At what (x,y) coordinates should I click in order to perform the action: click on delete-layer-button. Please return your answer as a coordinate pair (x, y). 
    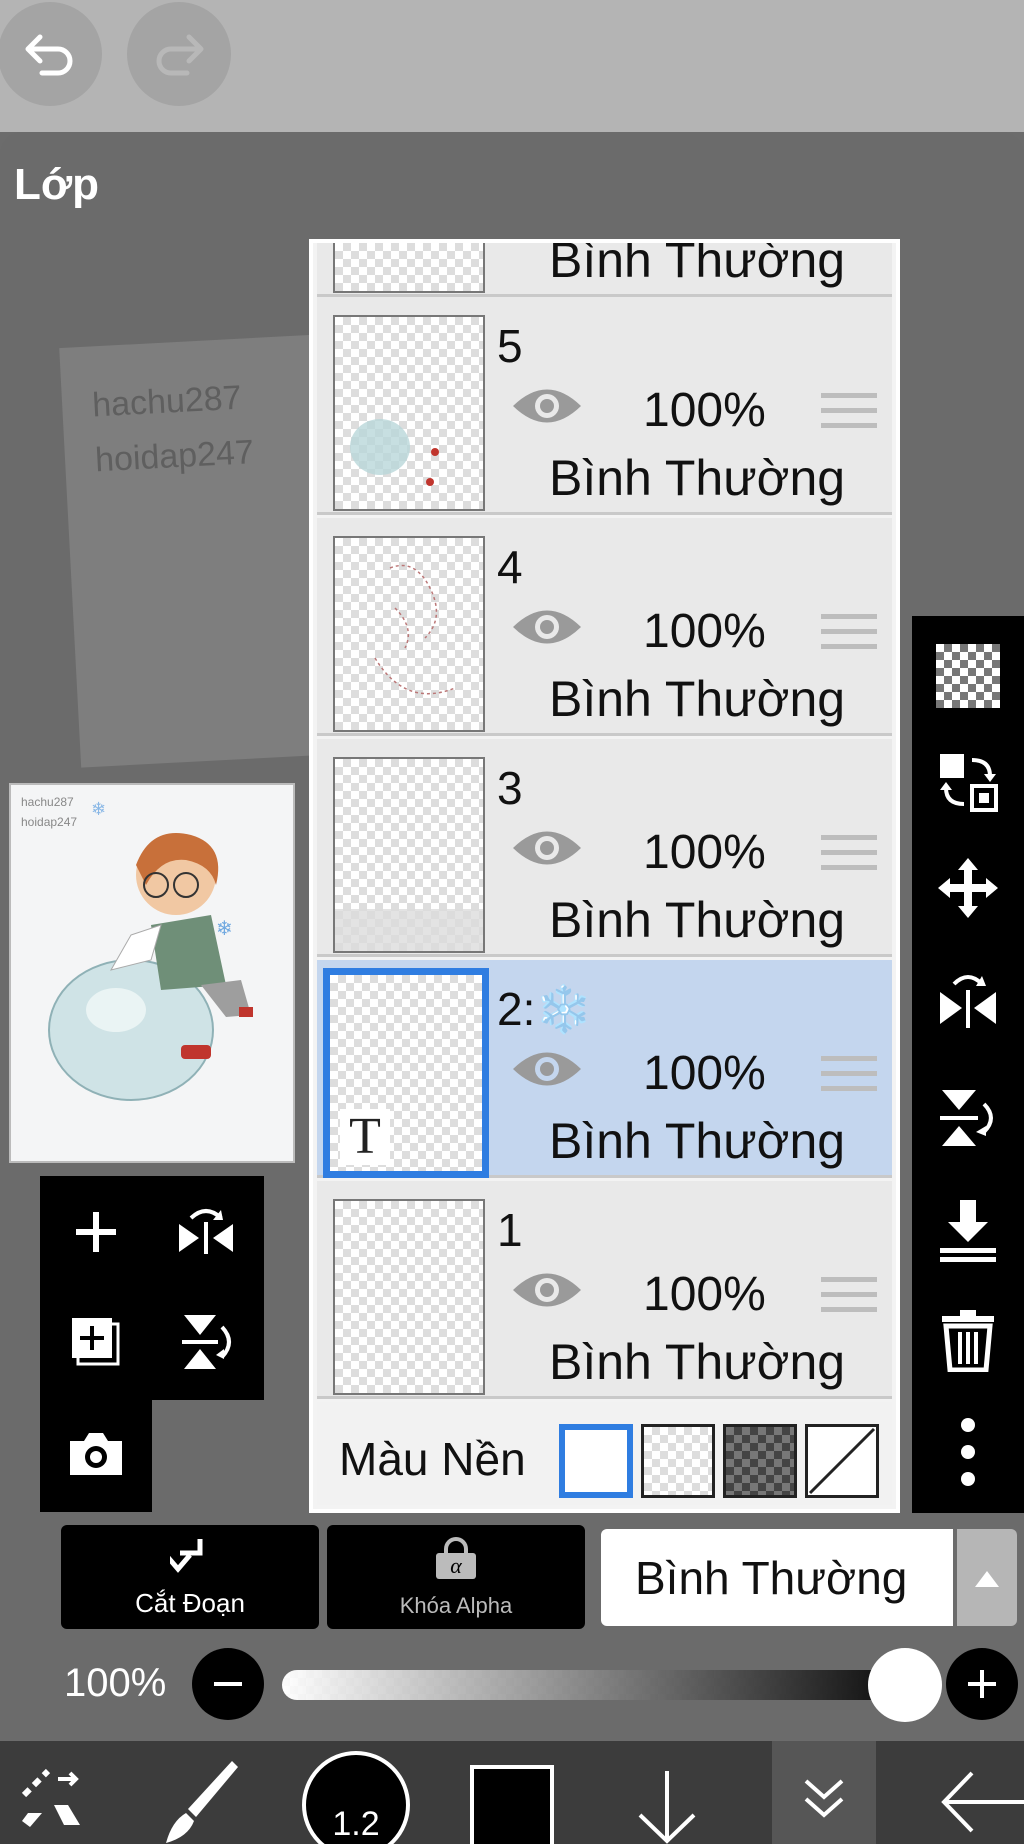
    Looking at the image, I should click on (968, 1340).